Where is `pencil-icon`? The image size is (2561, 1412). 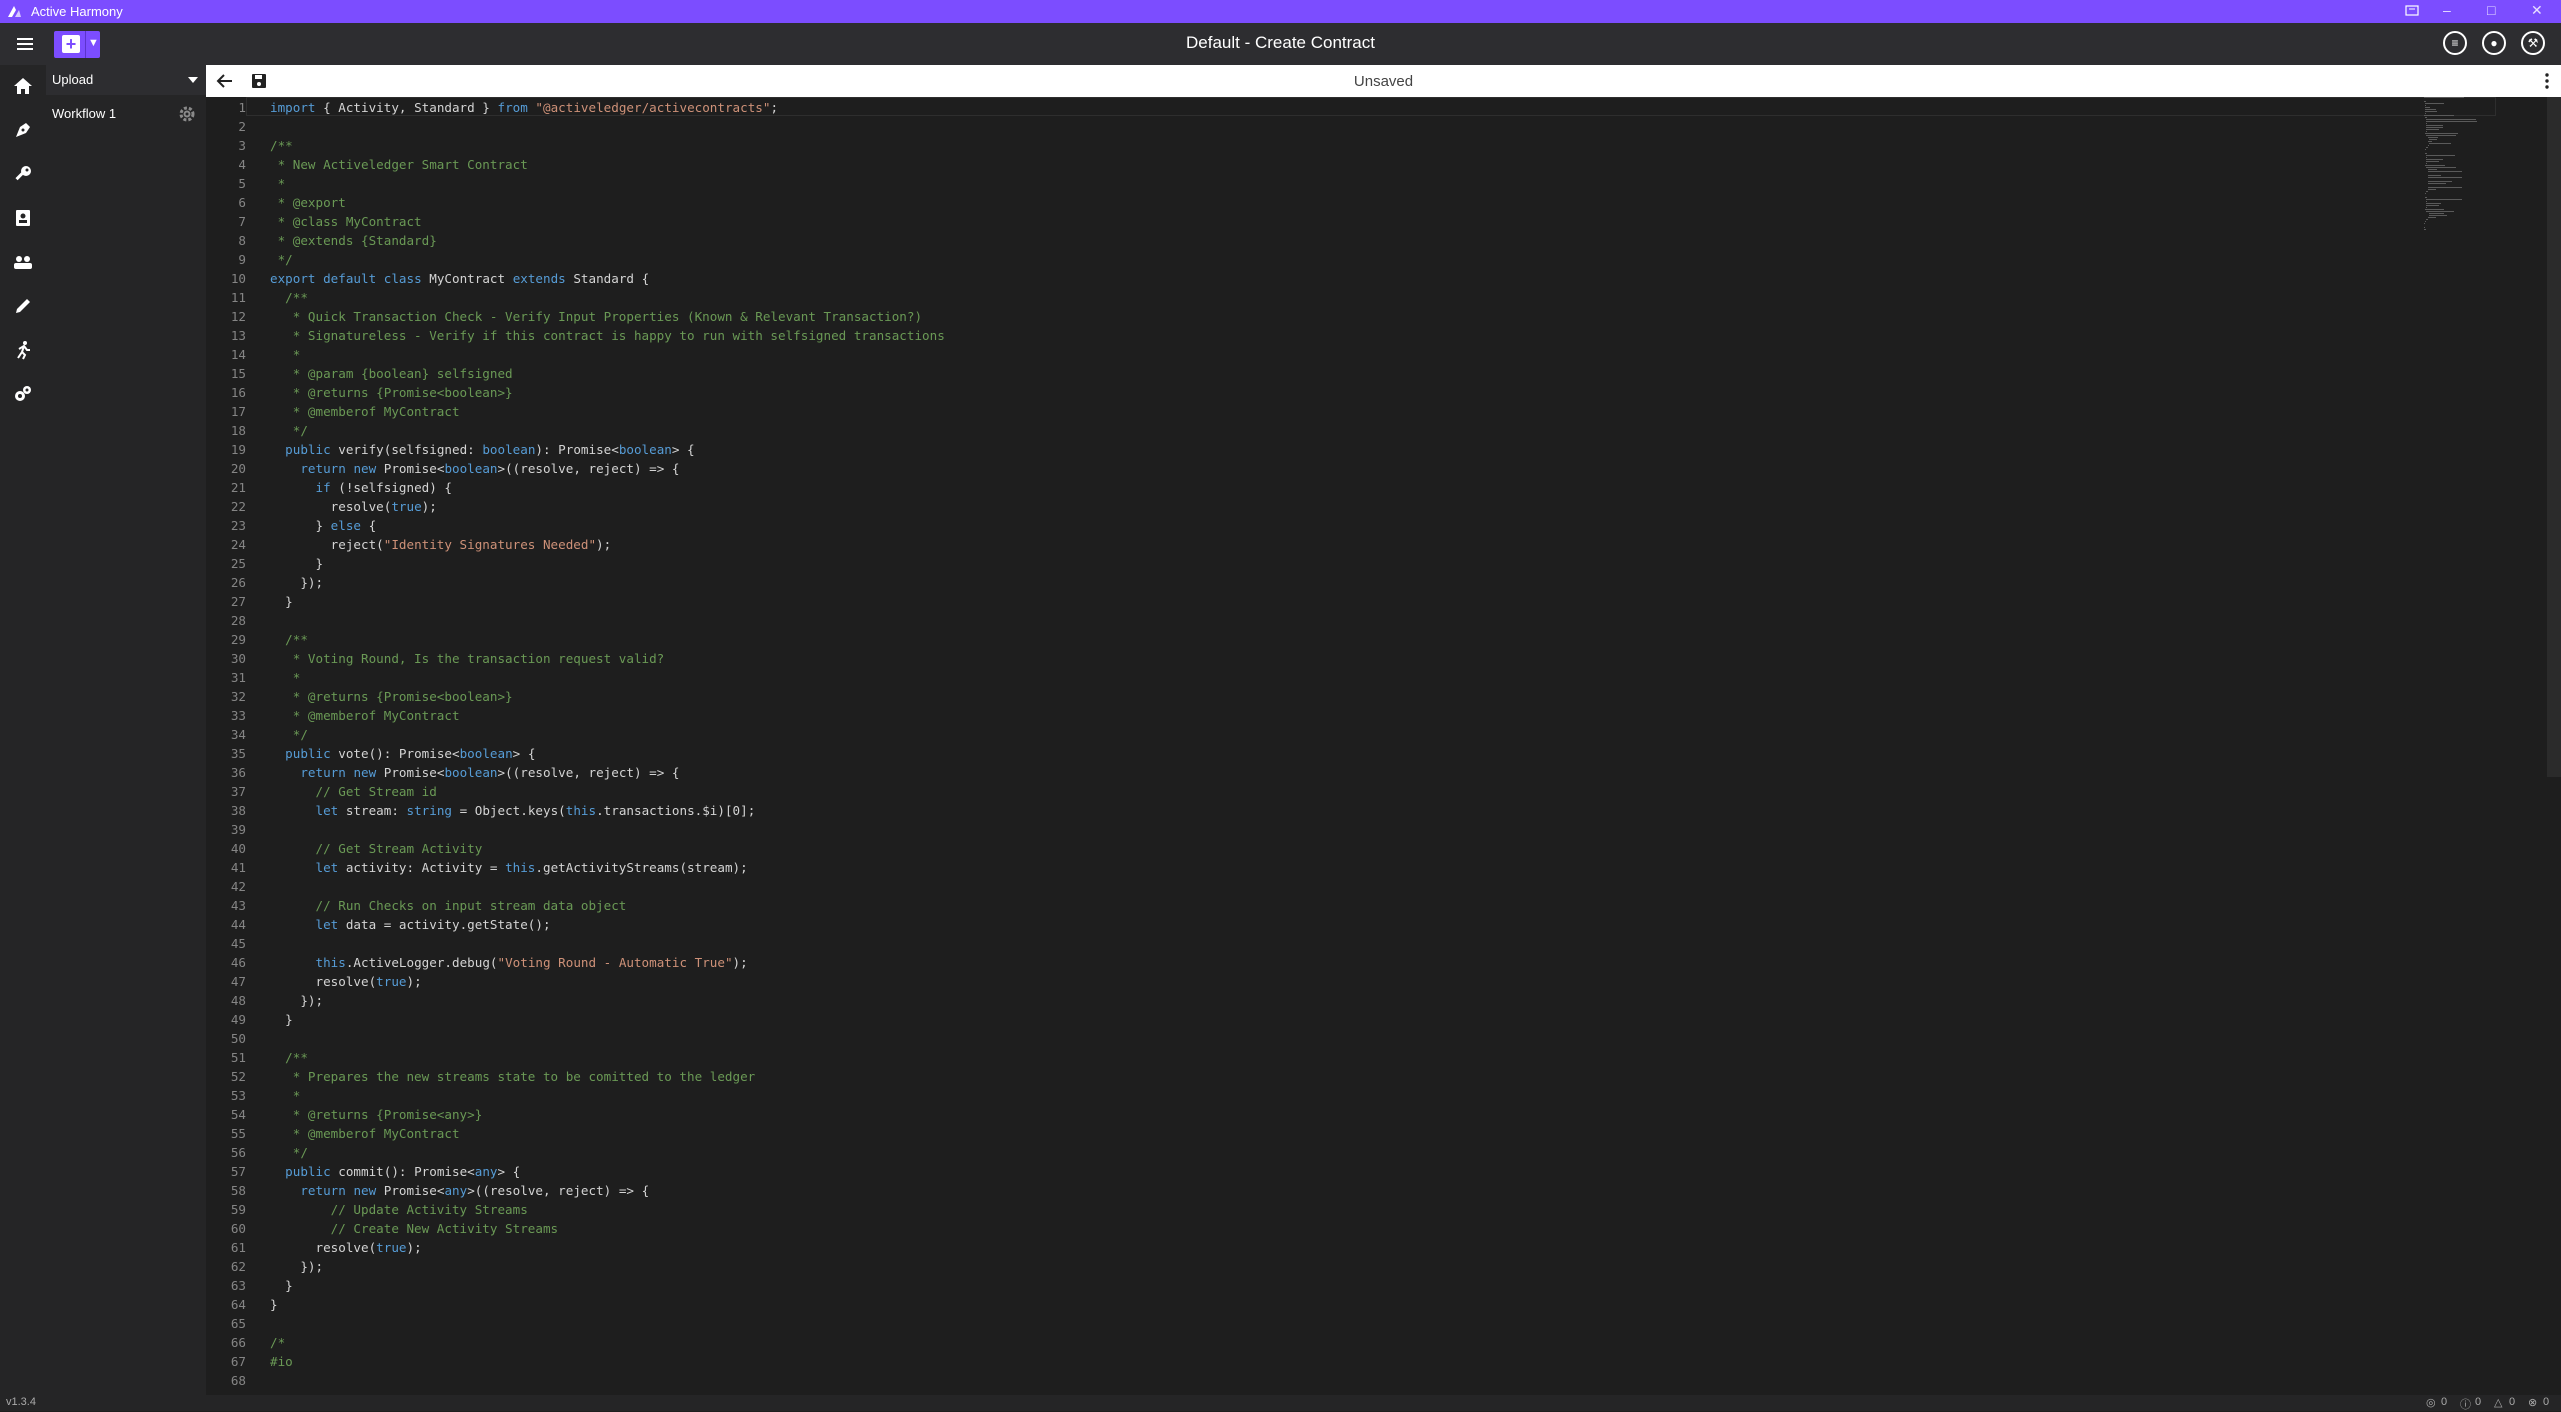
pencil-icon is located at coordinates (23, 306).